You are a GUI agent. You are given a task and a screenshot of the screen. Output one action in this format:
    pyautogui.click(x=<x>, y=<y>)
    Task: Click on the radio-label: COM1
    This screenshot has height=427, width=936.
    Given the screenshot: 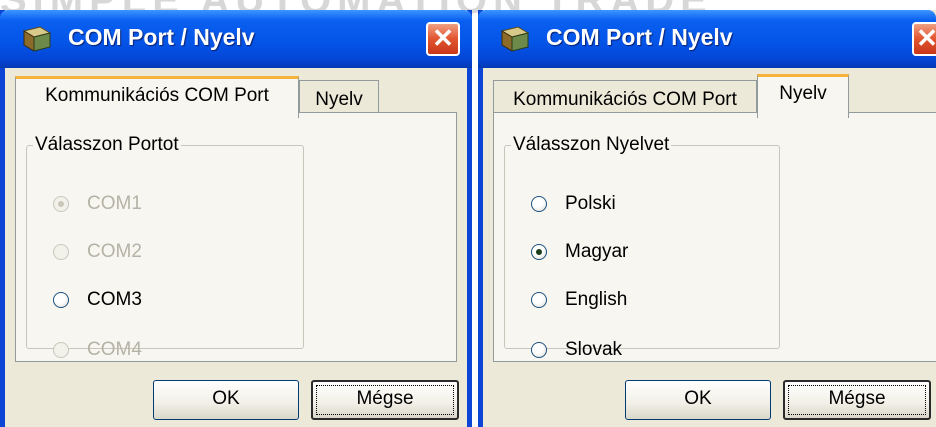 What is the action you would take?
    pyautogui.click(x=114, y=203)
    